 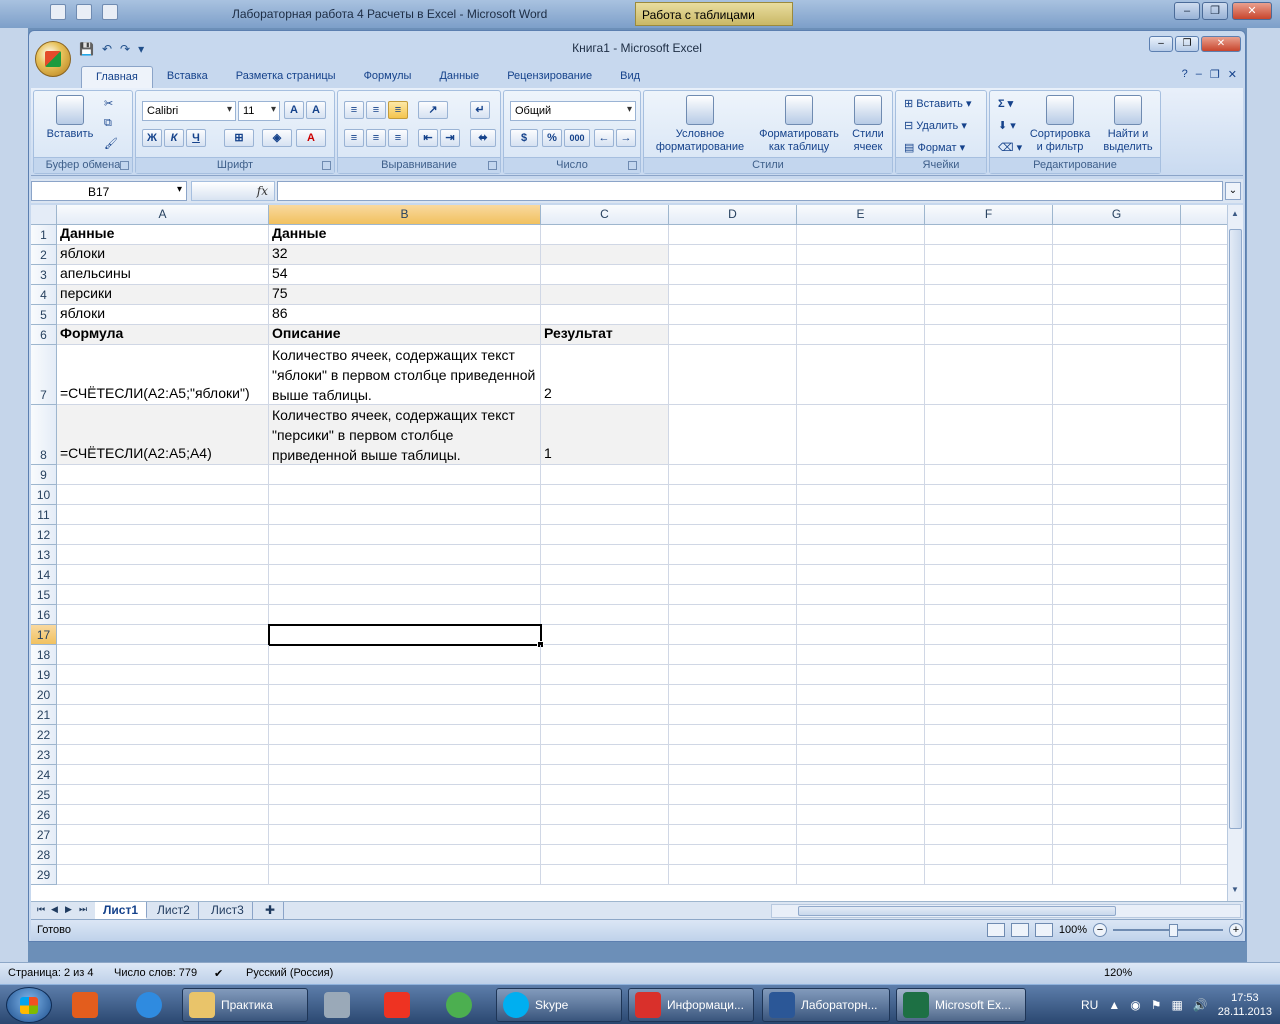 What do you see at coordinates (163, 575) in the screenshot?
I see `cell-a14` at bounding box center [163, 575].